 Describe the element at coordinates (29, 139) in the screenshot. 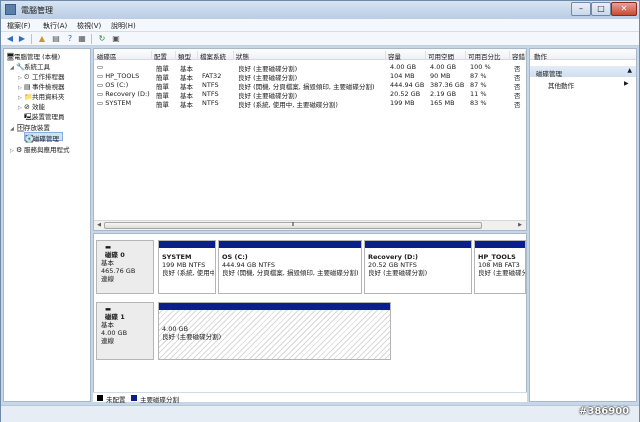

I see `disk-management-icon: 💽` at that location.